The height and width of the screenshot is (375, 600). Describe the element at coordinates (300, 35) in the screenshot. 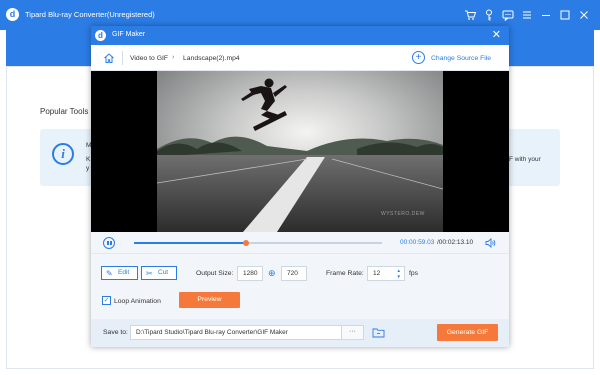

I see `dialog-titlebar: d GIF Maker ✕` at that location.